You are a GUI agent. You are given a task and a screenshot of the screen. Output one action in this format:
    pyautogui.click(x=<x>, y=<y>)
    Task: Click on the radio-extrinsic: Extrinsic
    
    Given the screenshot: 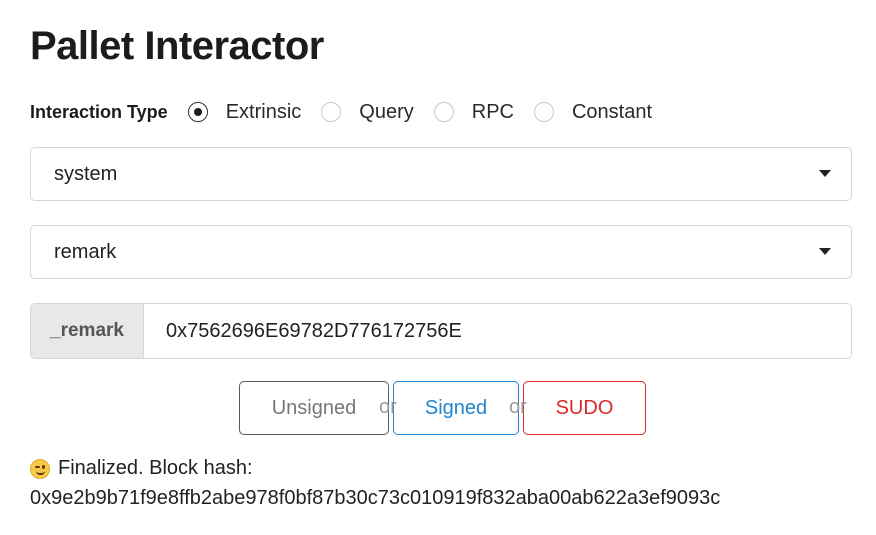 What is the action you would take?
    pyautogui.click(x=244, y=112)
    